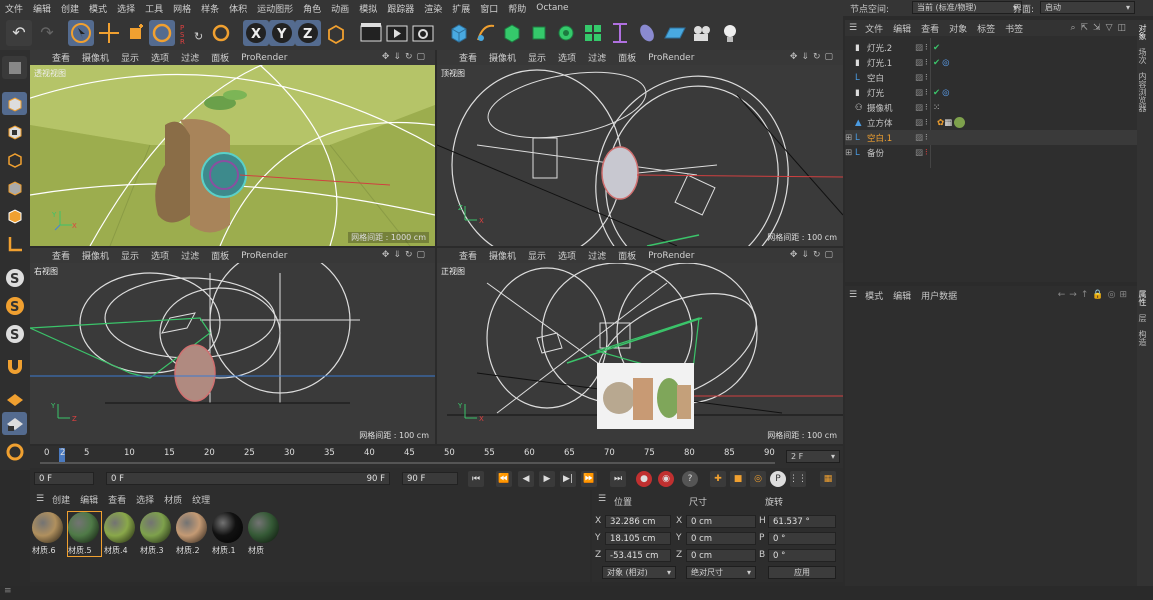 Image resolution: width=1153 pixels, height=600 pixels. Describe the element at coordinates (120, 534) in the screenshot. I see `material-swatch: 材质.4` at that location.